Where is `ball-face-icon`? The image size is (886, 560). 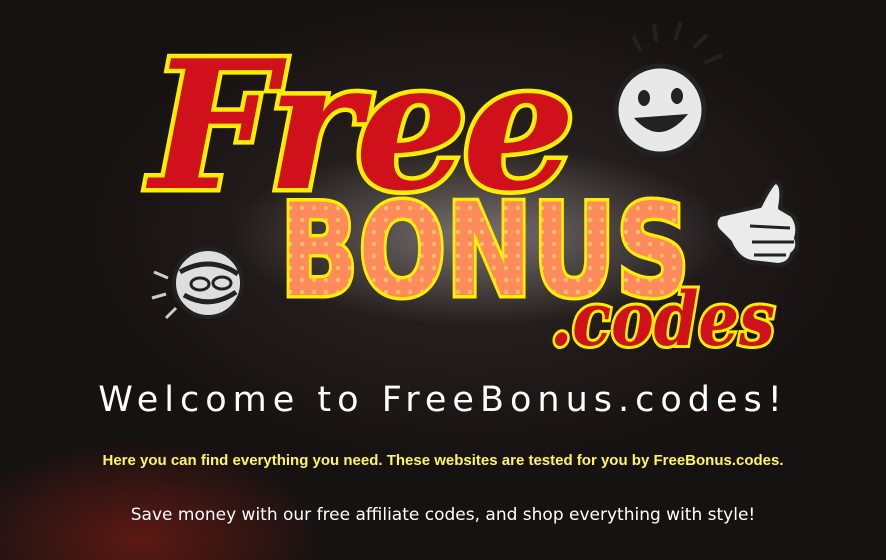 ball-face-icon is located at coordinates (197, 283).